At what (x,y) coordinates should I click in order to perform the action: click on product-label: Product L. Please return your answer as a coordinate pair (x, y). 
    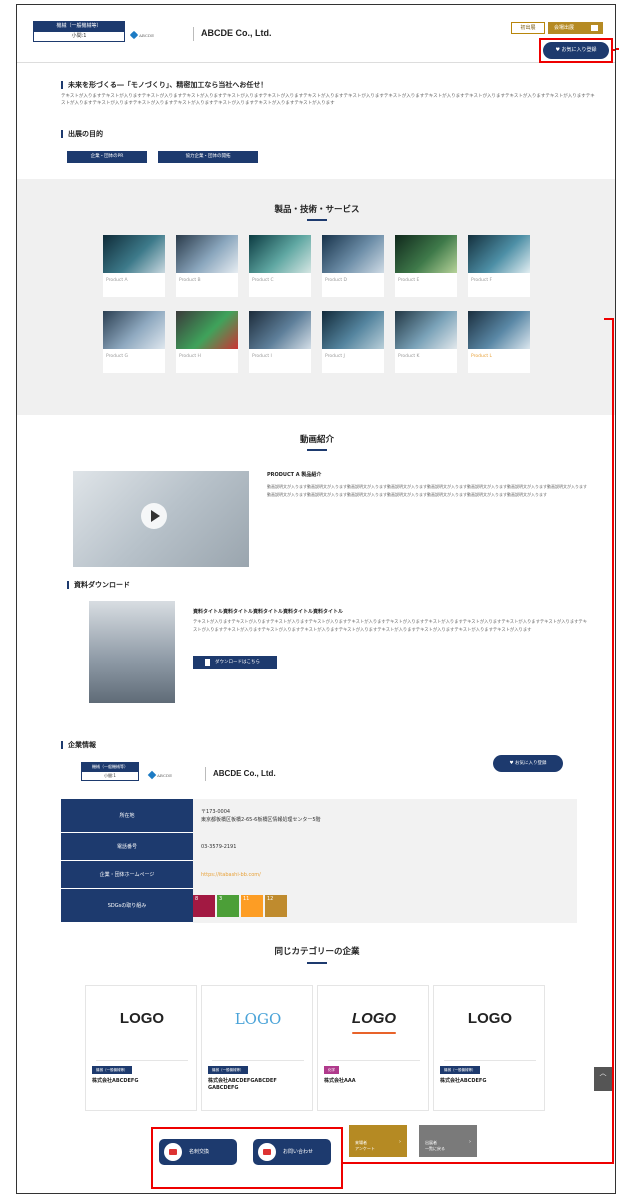
    Looking at the image, I should click on (482, 356).